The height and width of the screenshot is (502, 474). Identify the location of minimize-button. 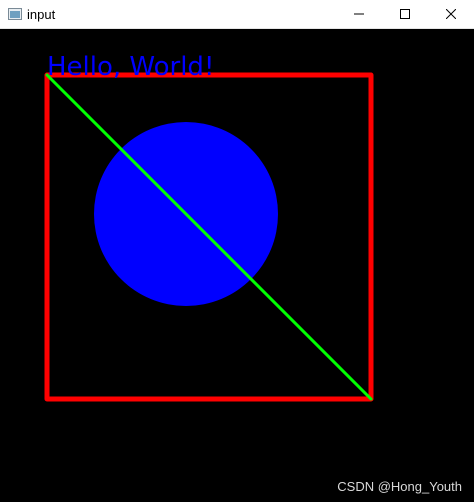
(359, 14).